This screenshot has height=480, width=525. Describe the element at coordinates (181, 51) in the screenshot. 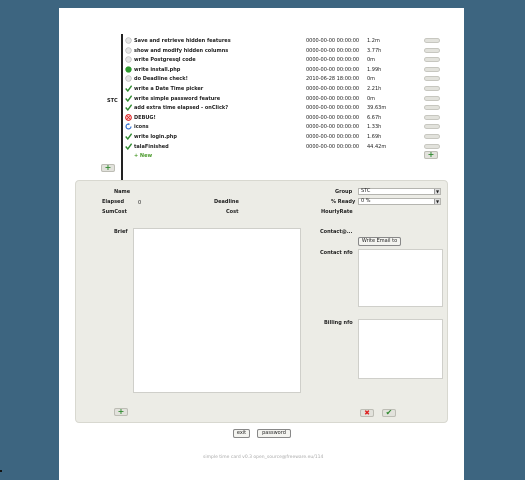

I see `task-name: show and modify hidden columns` at that location.